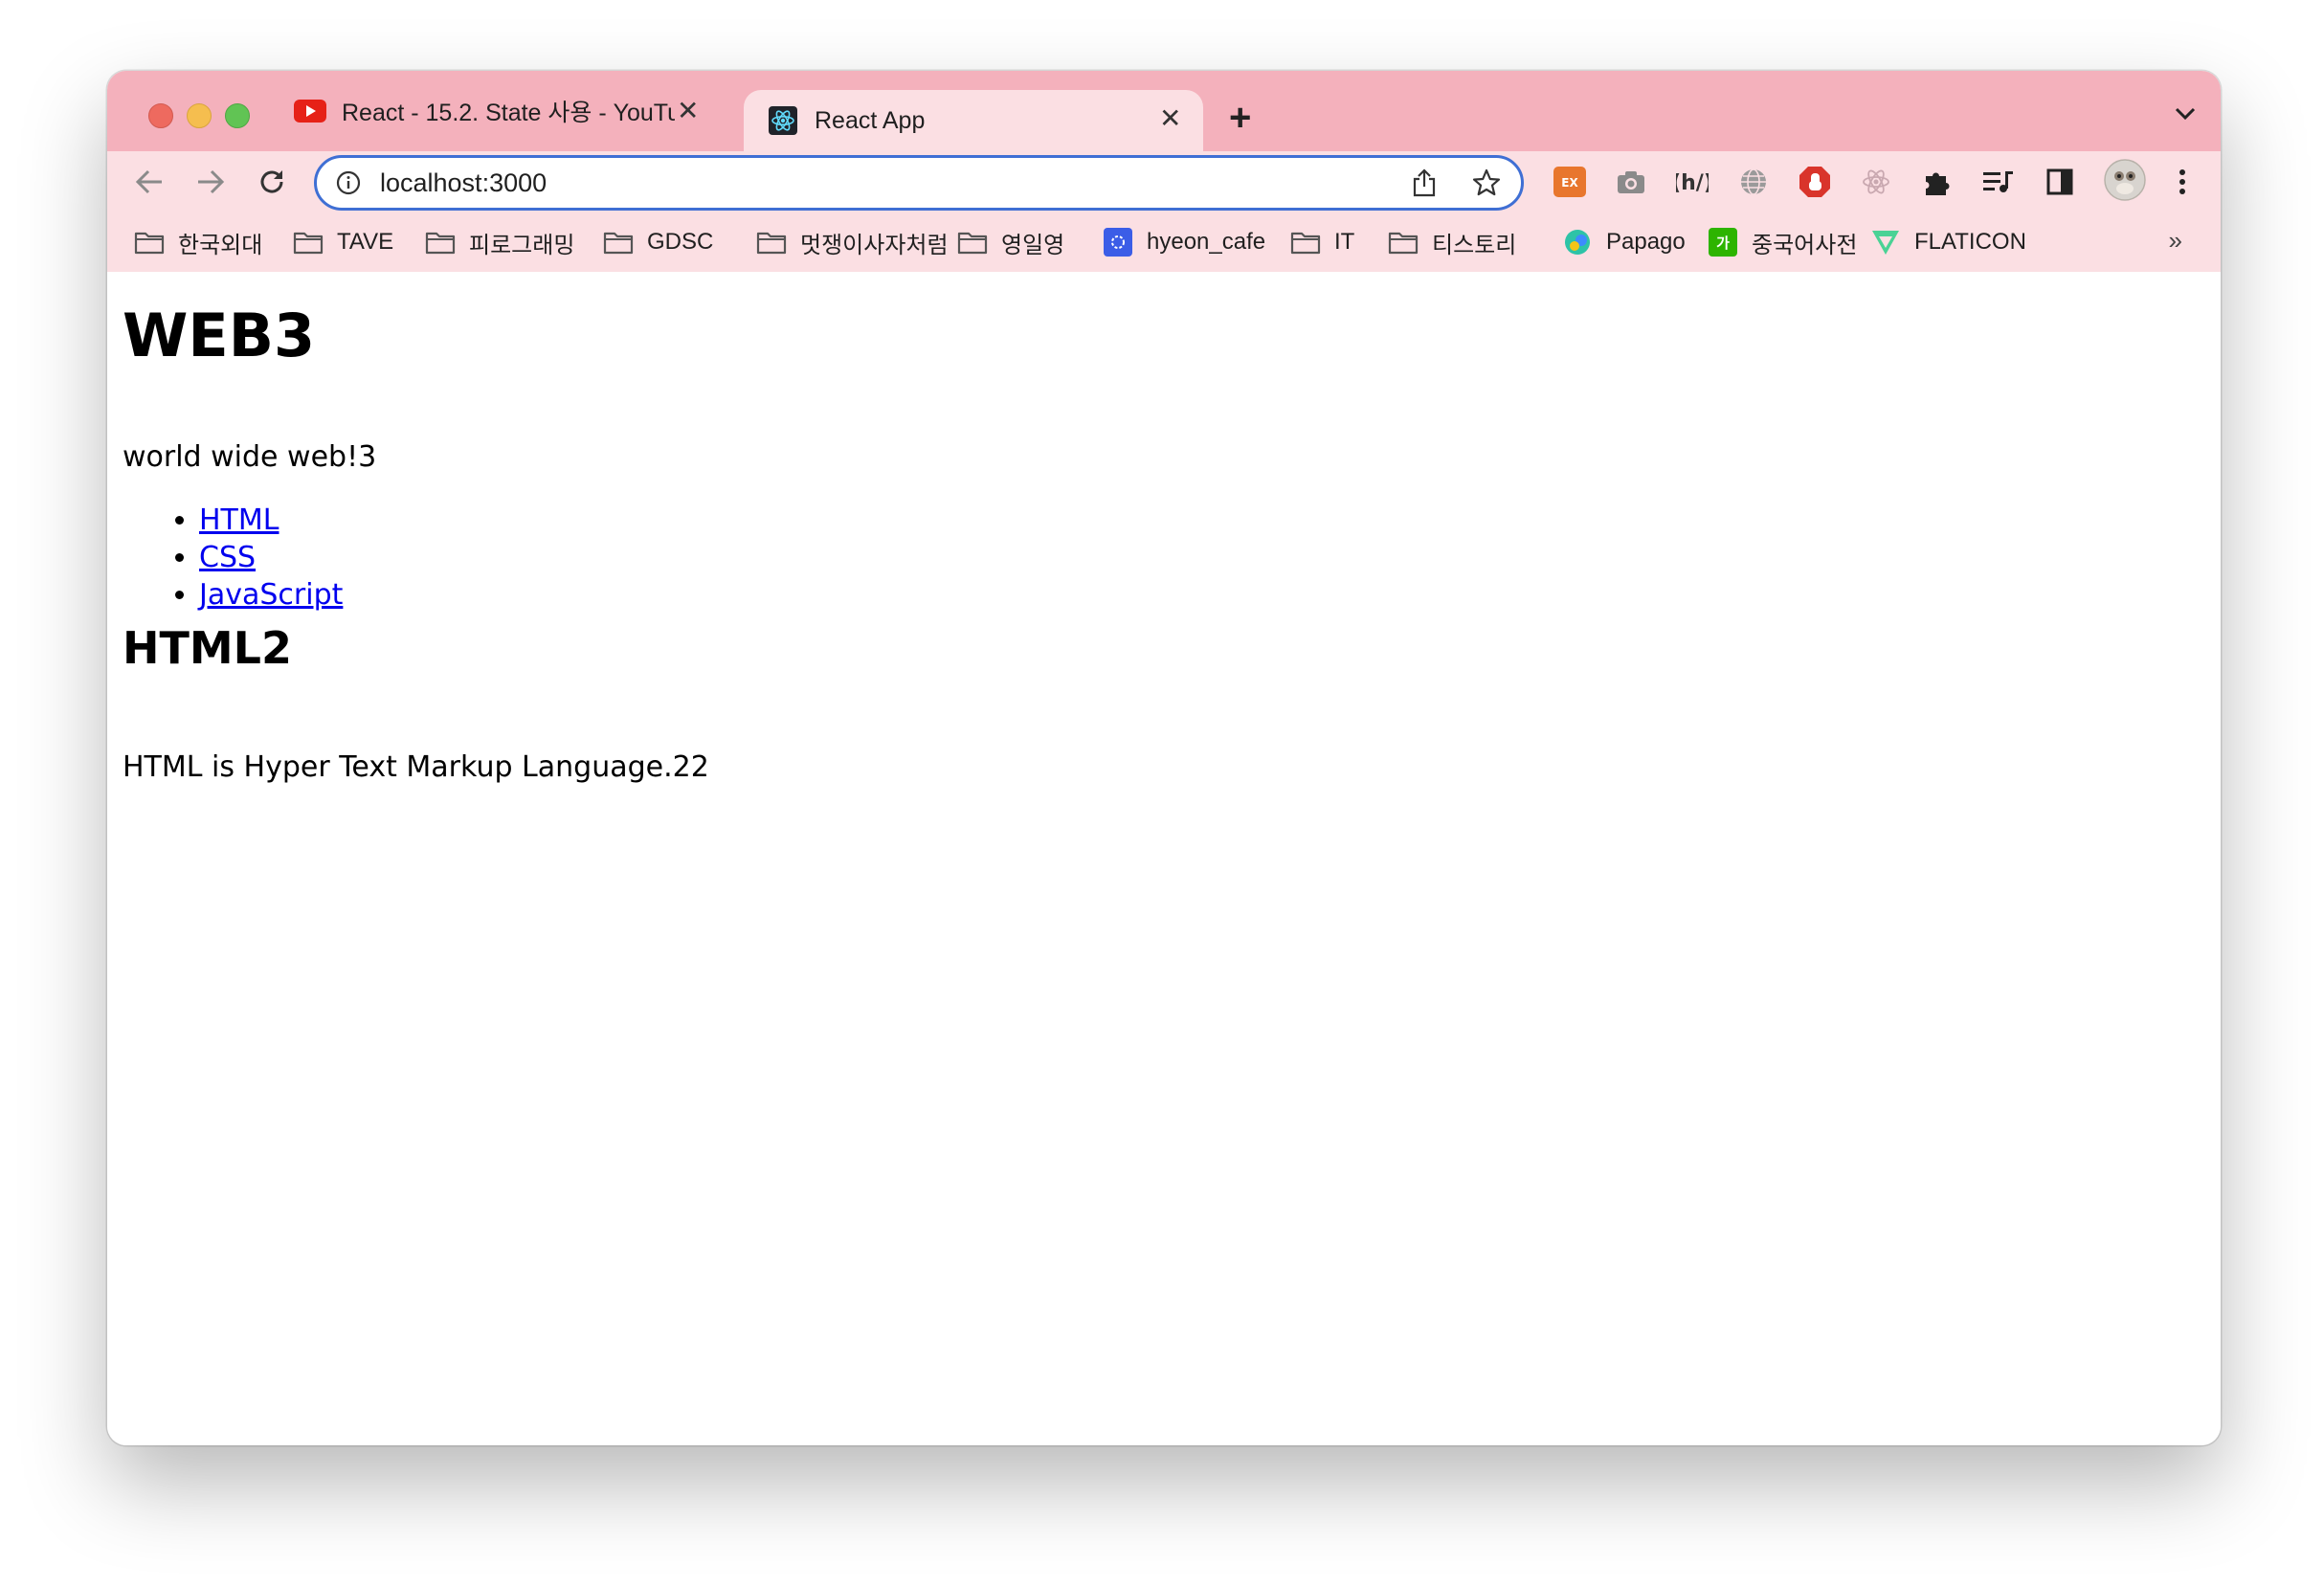 Image resolution: width=2324 pixels, height=1587 pixels. I want to click on youtube-icon, so click(310, 111).